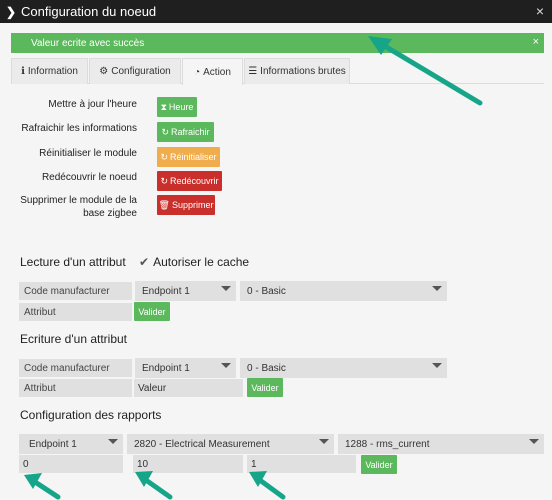 Image resolution: width=552 pixels, height=500 pixels. I want to click on rapports-valider-button: Valider, so click(379, 464).